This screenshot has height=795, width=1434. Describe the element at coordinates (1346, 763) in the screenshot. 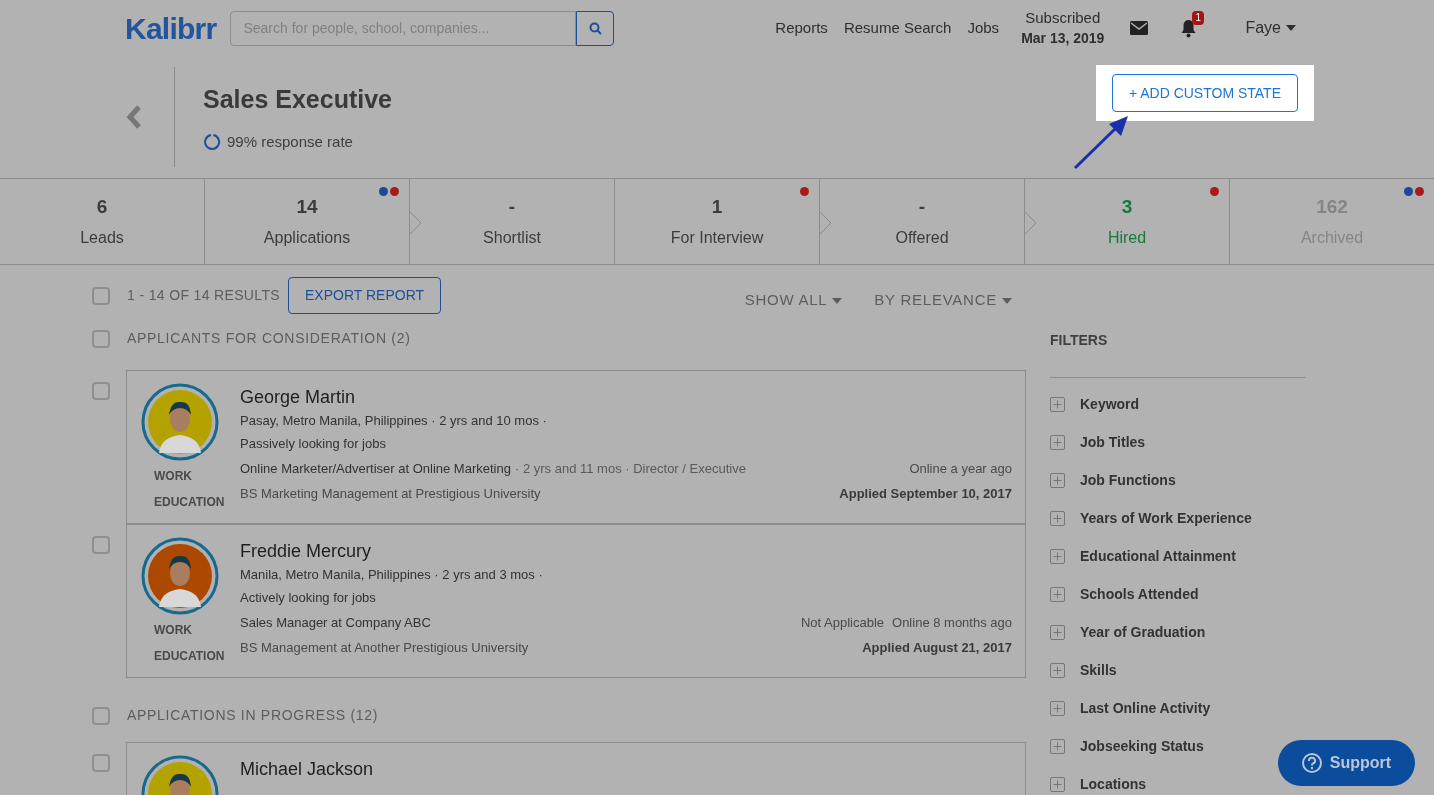

I see `support-button: Support` at that location.